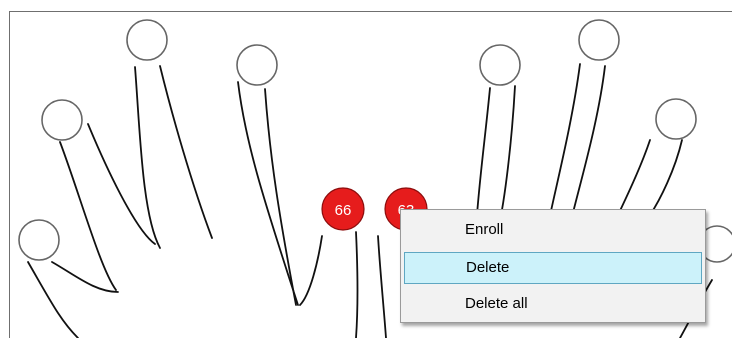  I want to click on left-ring-slot, so click(62, 120).